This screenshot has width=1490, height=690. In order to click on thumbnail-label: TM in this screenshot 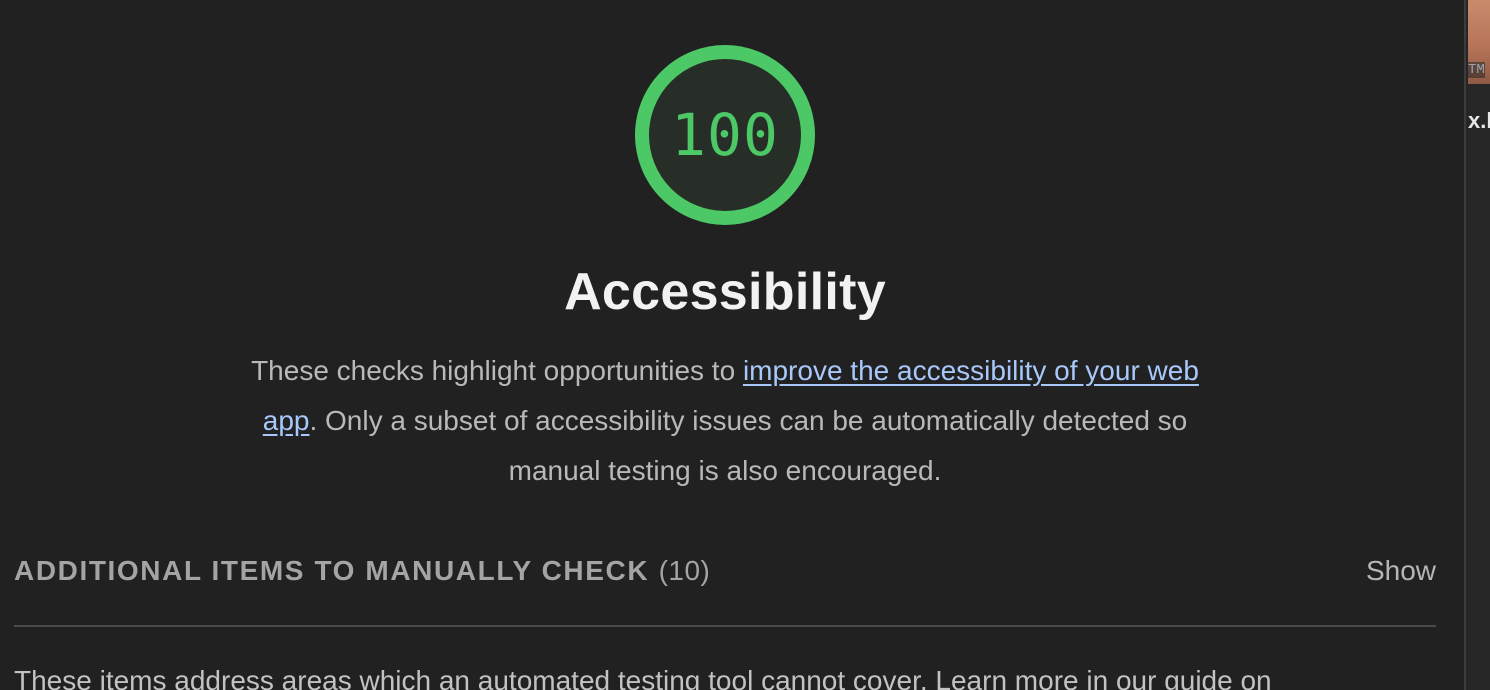, I will do `click(1476, 70)`.